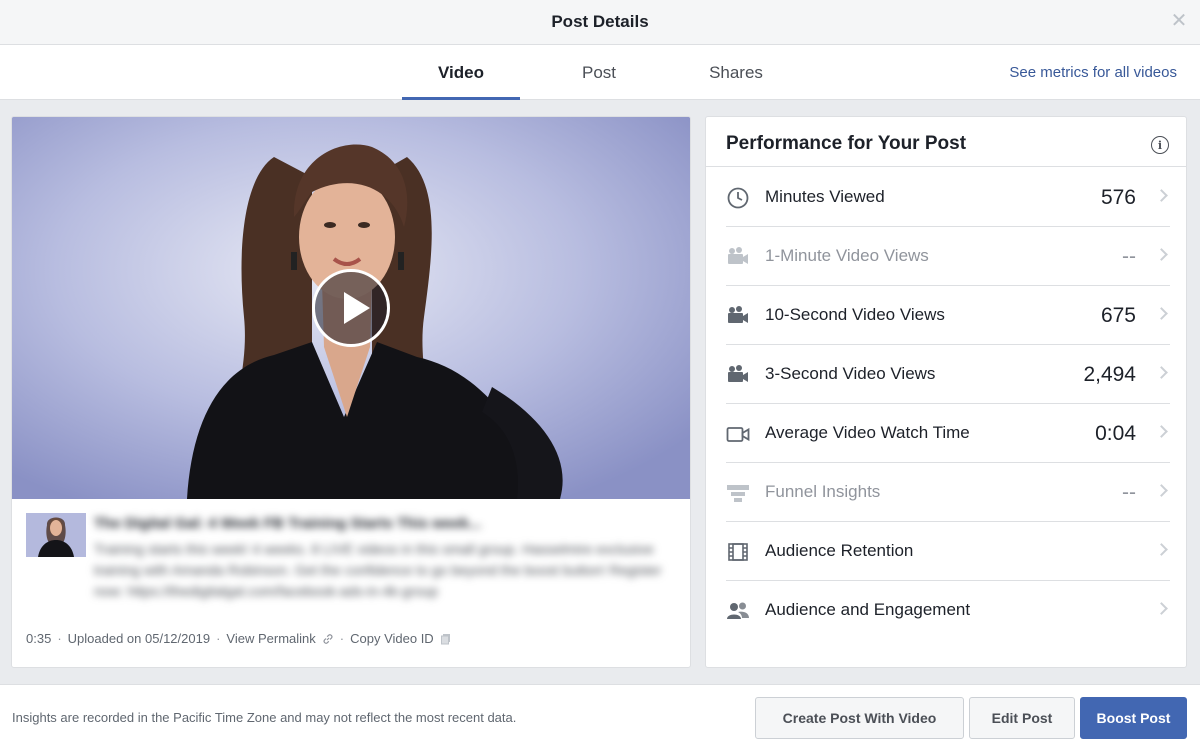  What do you see at coordinates (948, 256) in the screenshot?
I see `metric-row-1-minute-views: 1-Minute Video Views --` at bounding box center [948, 256].